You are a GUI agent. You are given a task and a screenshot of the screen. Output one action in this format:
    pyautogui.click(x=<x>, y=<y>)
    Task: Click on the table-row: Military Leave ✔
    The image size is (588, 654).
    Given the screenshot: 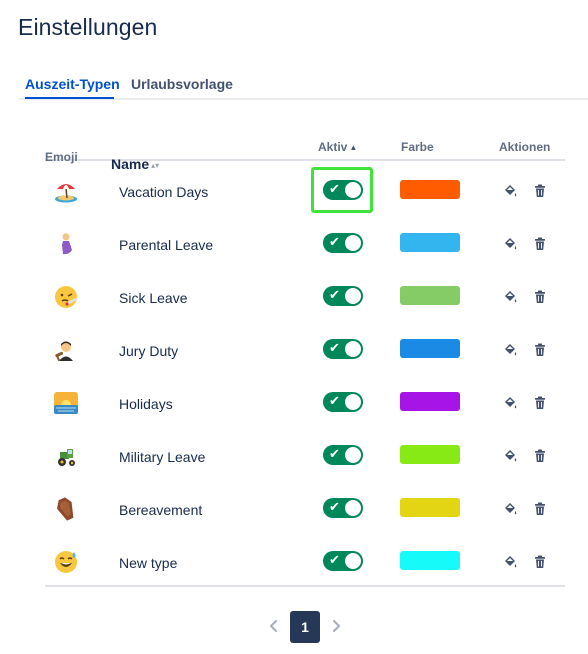 What is the action you would take?
    pyautogui.click(x=305, y=457)
    